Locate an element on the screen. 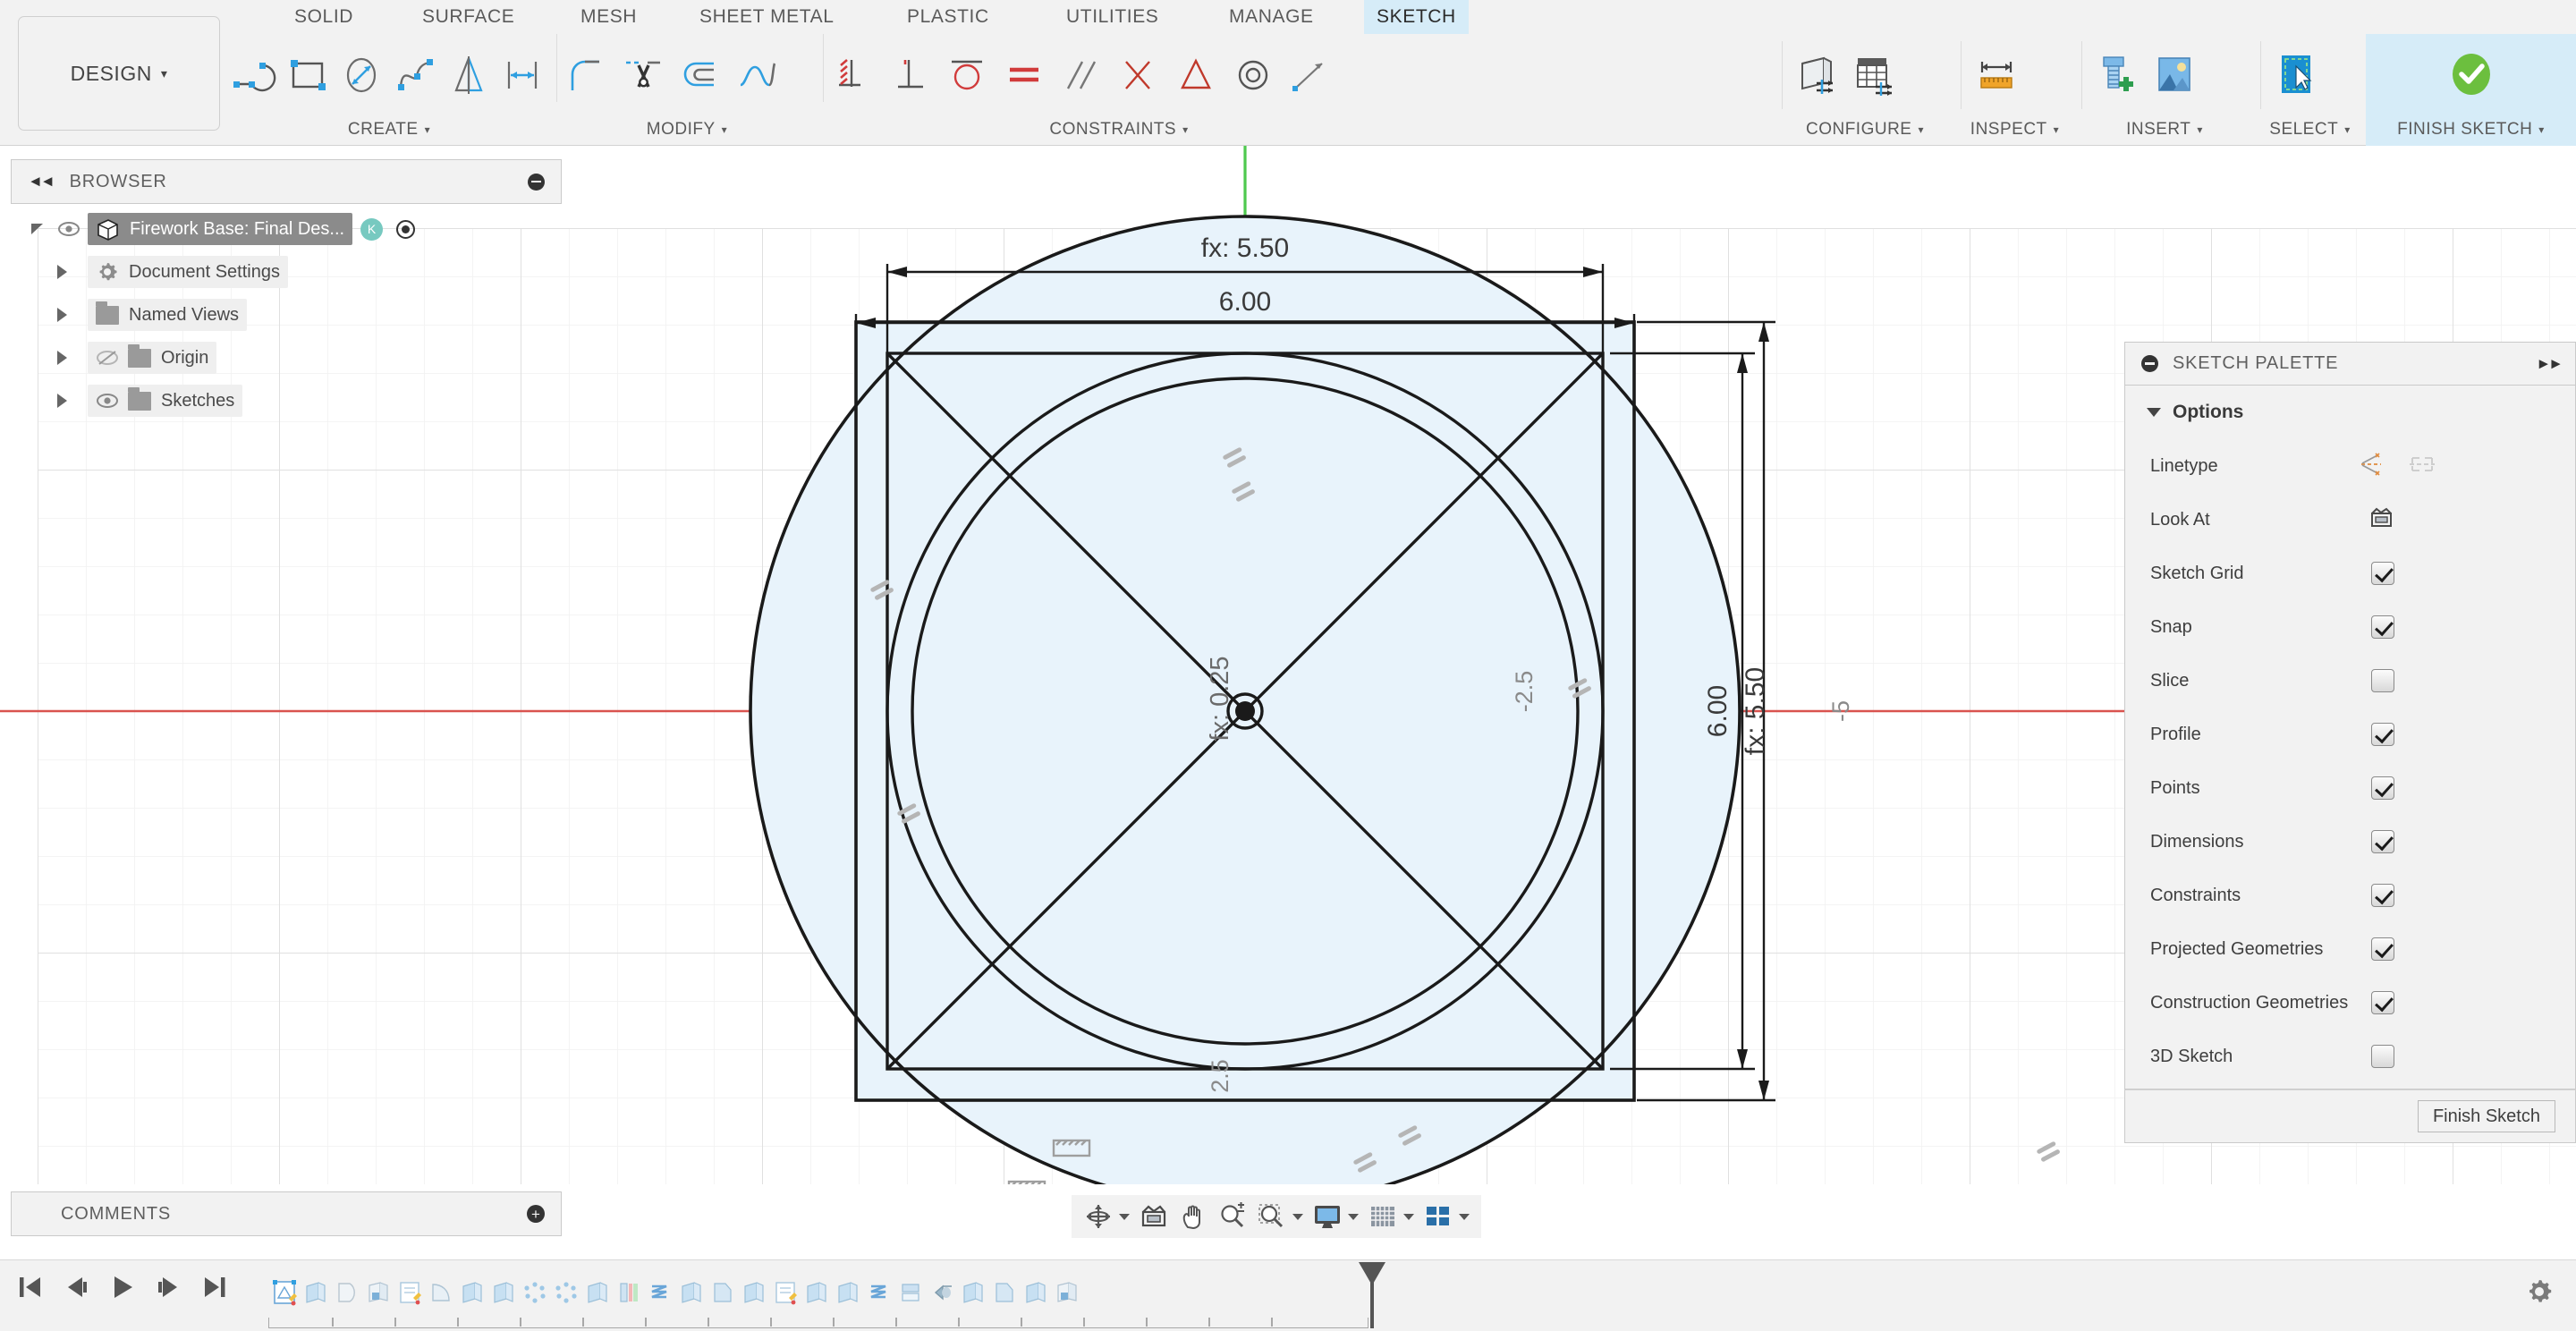 The image size is (2576, 1331). timeline-feature-track is located at coordinates (675, 1293).